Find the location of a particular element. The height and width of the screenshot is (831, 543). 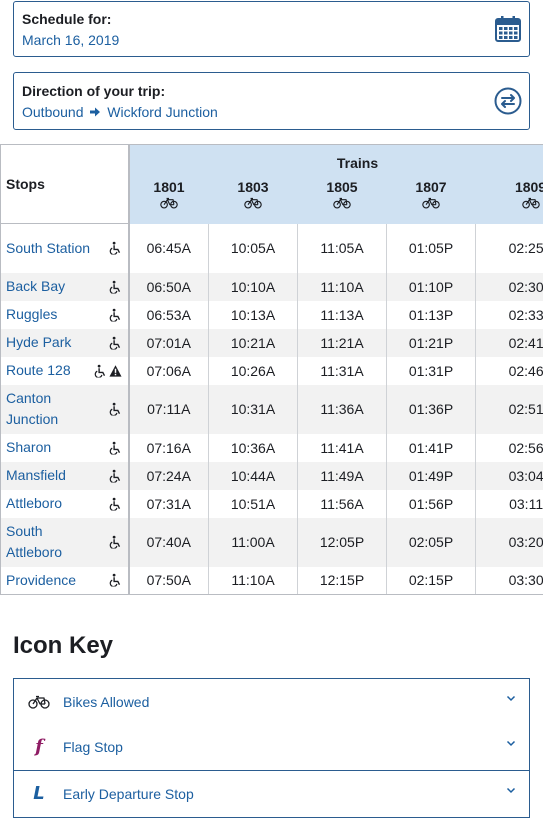

schedule-date-selector: Schedule for: March 16, 2019 is located at coordinates (271, 29).